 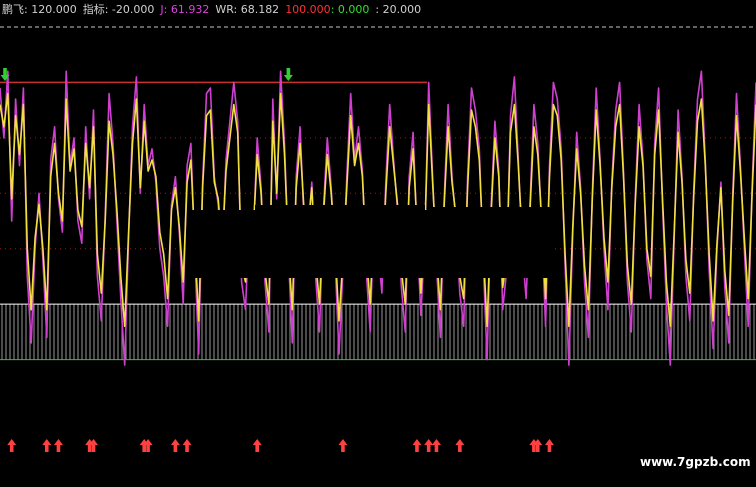 I want to click on occlusion-block-right, so click(x=490, y=211).